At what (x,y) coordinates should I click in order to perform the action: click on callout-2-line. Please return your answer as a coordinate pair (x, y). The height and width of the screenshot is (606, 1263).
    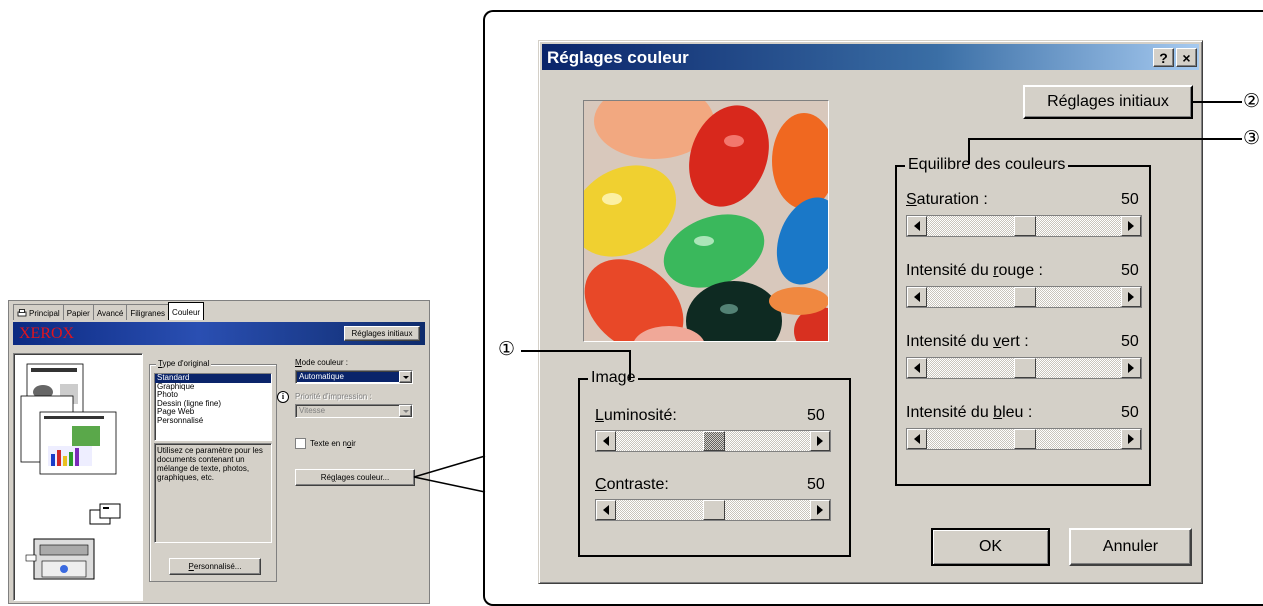
    Looking at the image, I should click on (1217, 102).